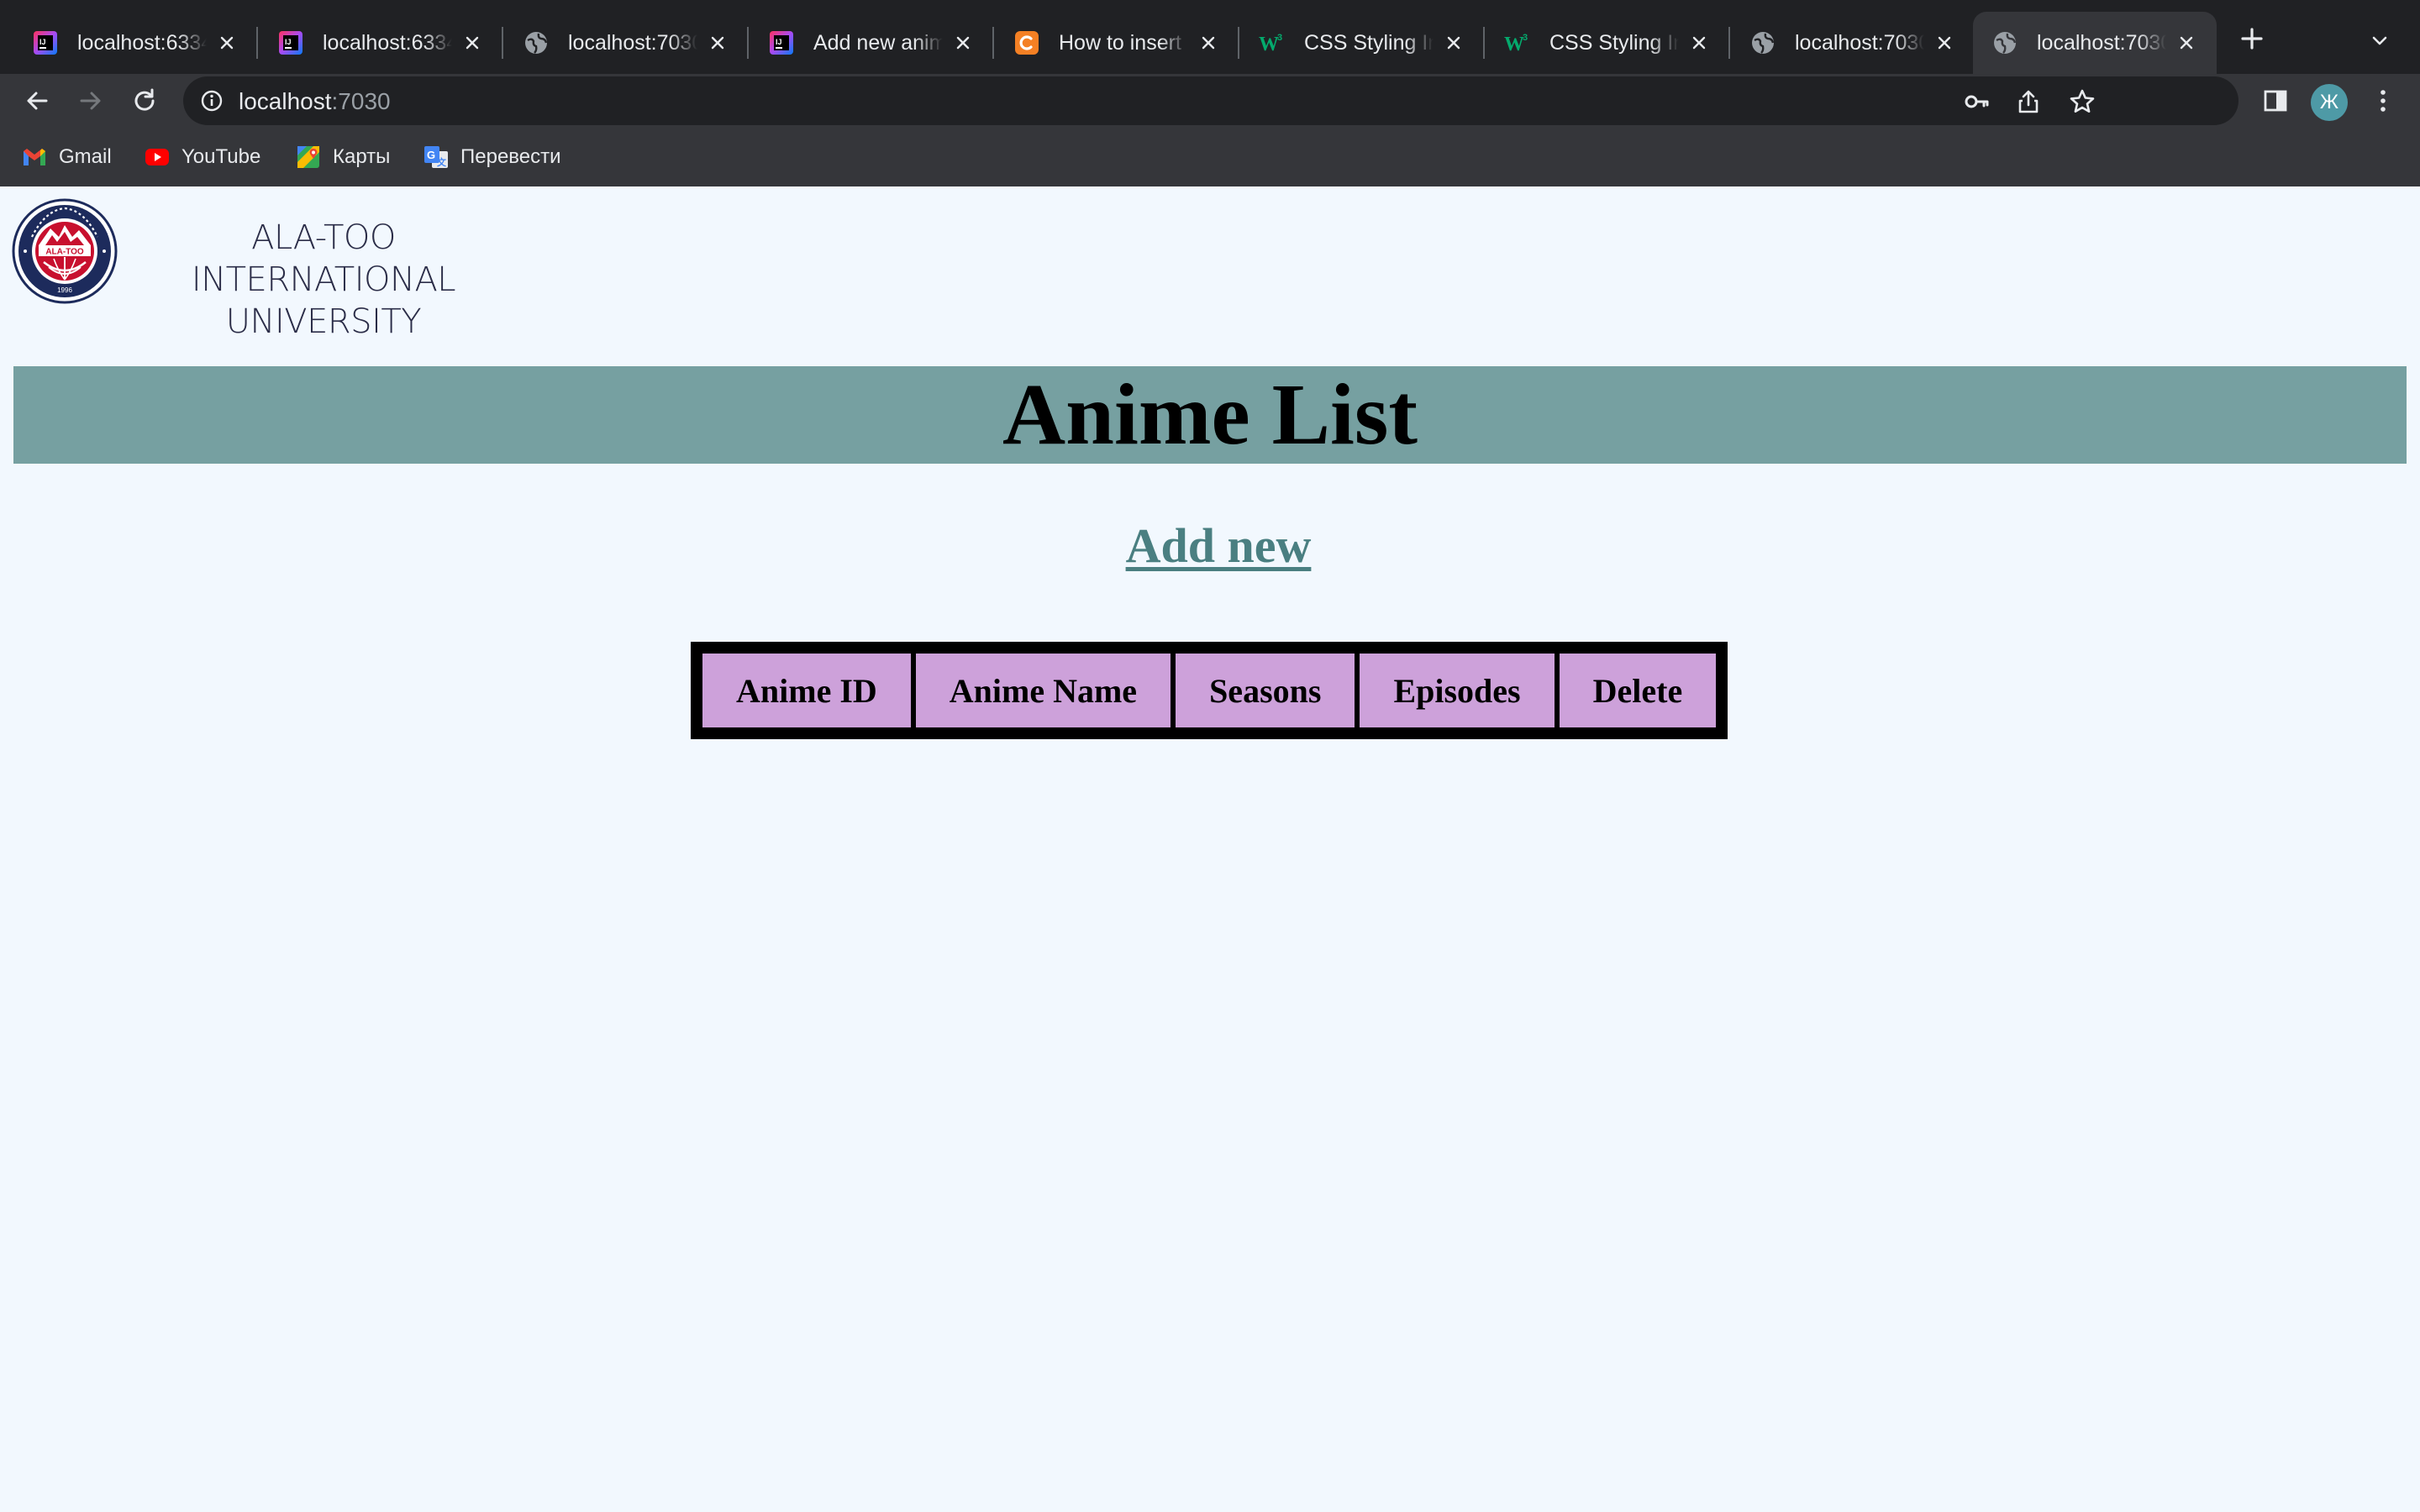 The width and height of the screenshot is (2420, 1512). Describe the element at coordinates (34, 157) in the screenshot. I see `gmail-icon` at that location.